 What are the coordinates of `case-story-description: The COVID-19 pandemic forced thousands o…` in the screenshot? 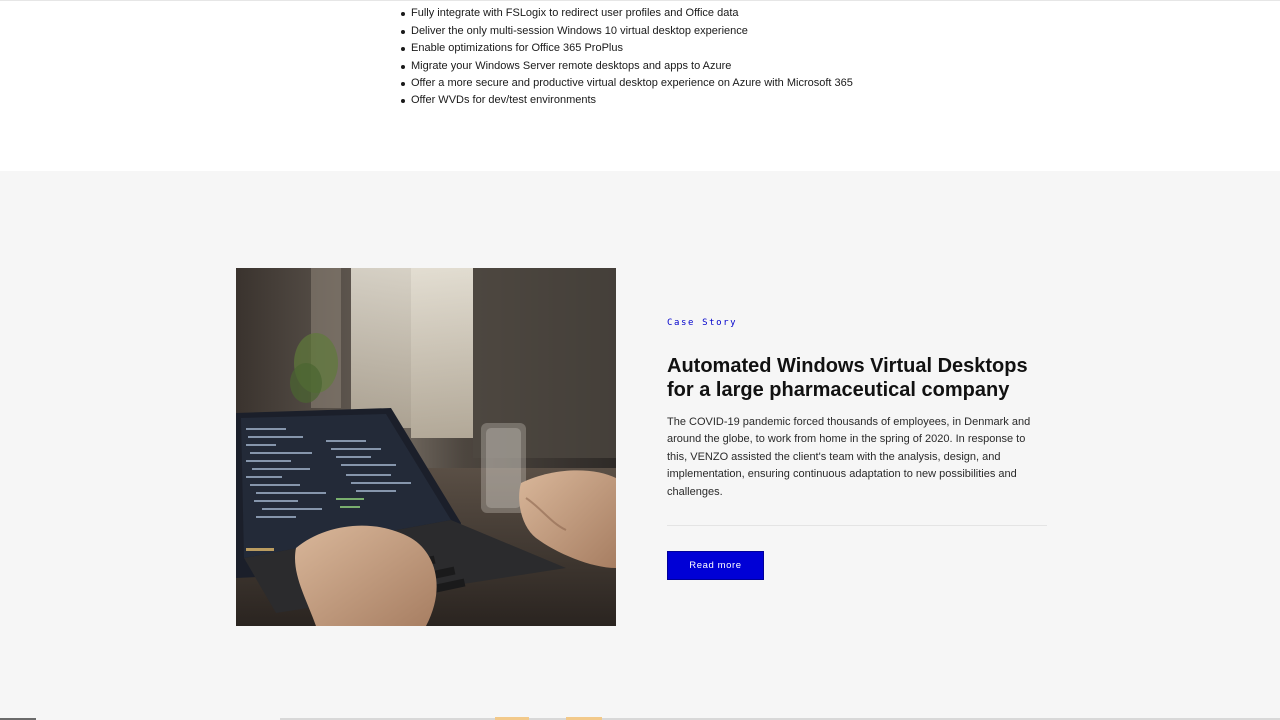 It's located at (849, 457).